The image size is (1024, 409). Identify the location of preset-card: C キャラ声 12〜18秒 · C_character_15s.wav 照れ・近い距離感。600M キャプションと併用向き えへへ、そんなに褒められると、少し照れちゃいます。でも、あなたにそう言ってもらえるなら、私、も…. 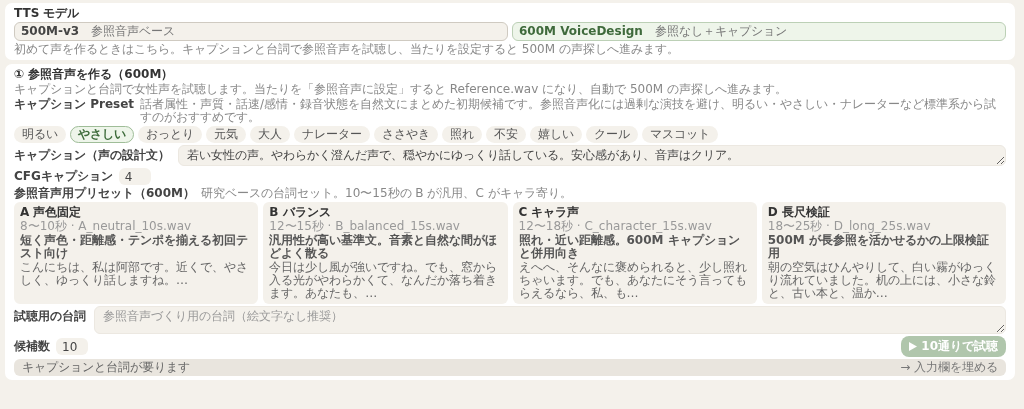
(634, 253).